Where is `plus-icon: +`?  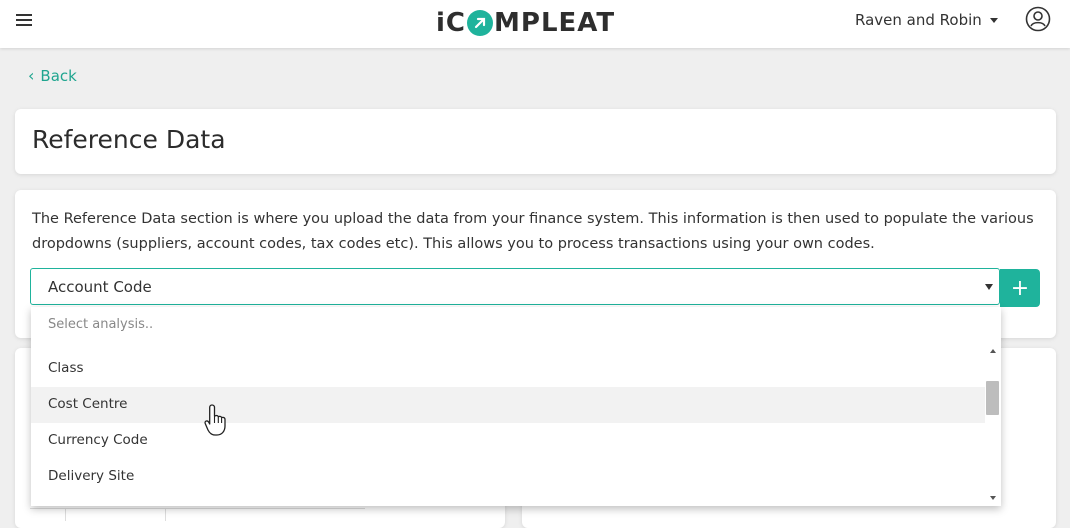
plus-icon: + is located at coordinates (1020, 288).